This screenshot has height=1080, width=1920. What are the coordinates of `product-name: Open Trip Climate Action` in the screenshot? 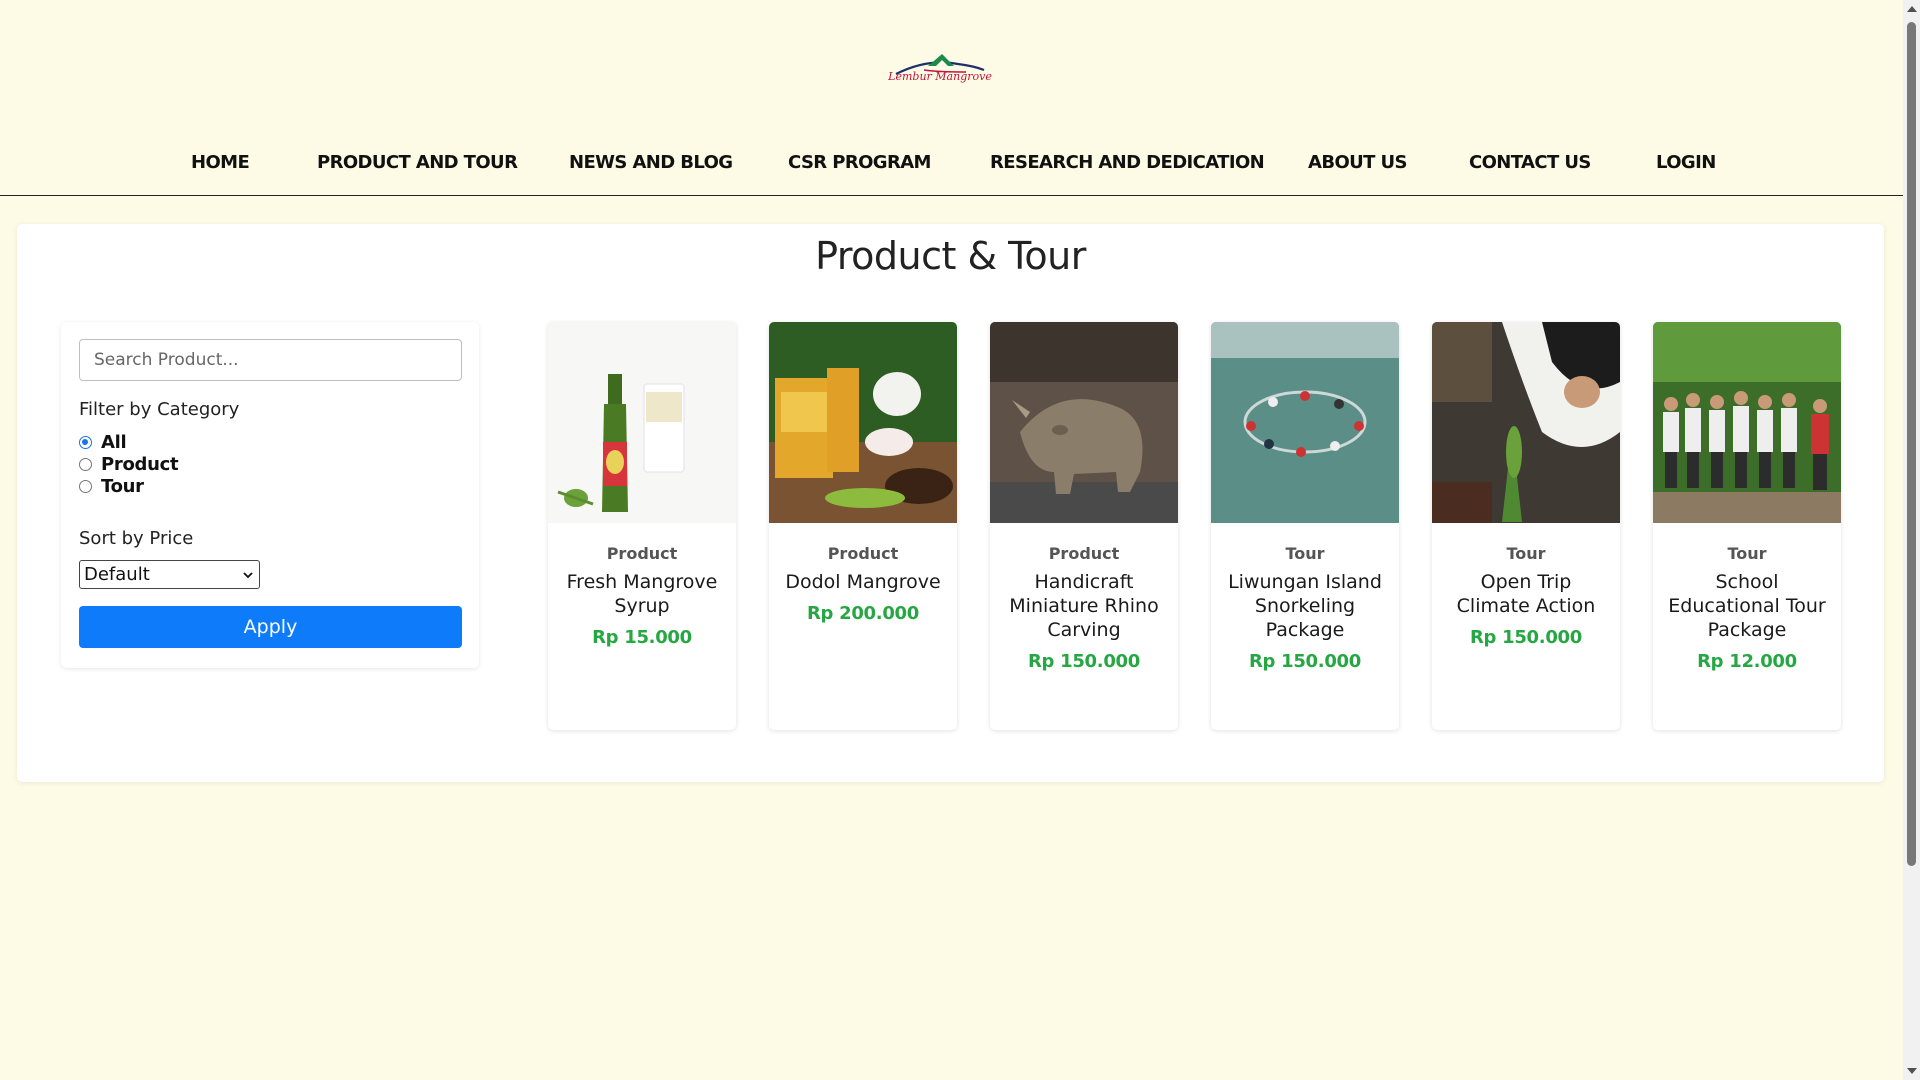 It's located at (1526, 594).